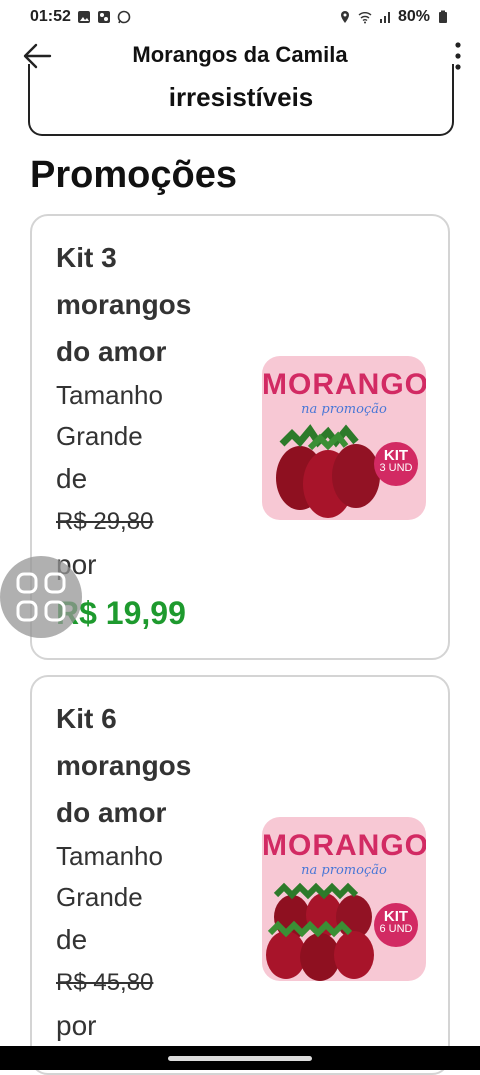  I want to click on battery-level: 80%, so click(413, 16).